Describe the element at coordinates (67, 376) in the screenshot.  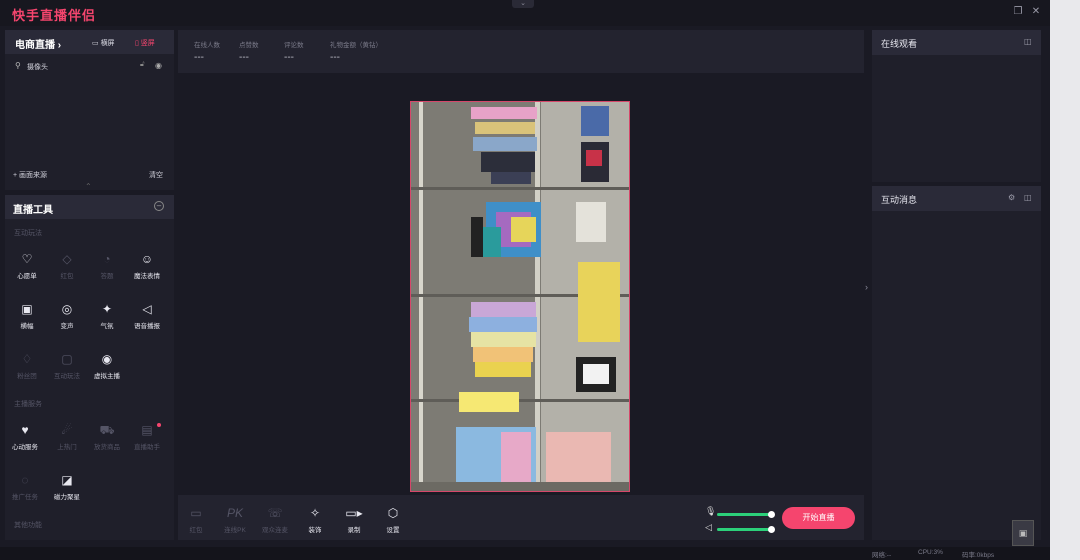
I see `tool-label: 互动玩法` at that location.